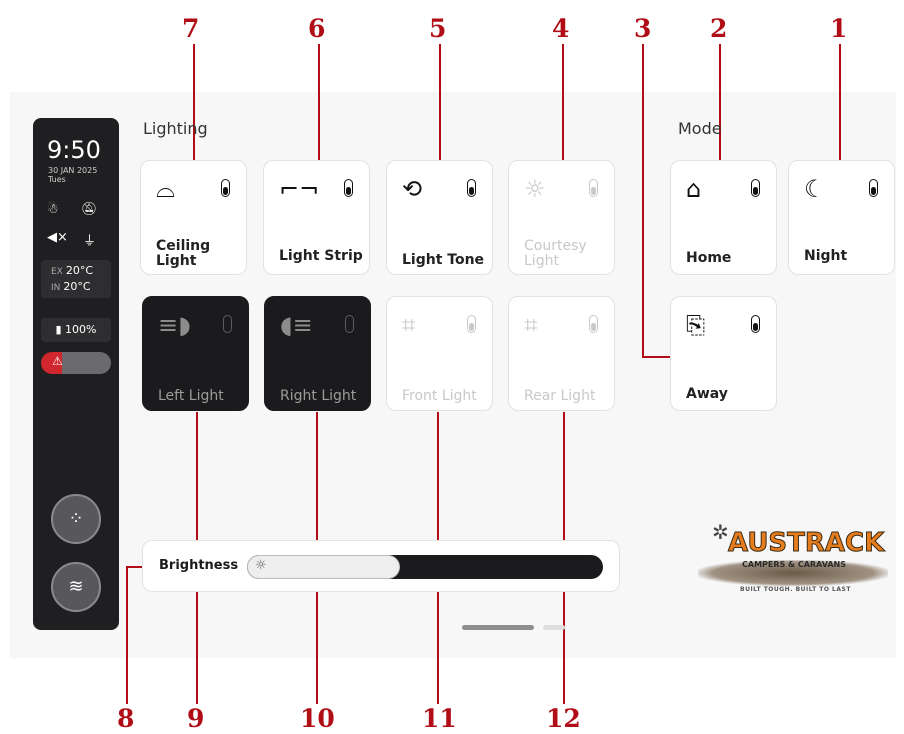 This screenshot has height=734, width=904. Describe the element at coordinates (321, 256) in the screenshot. I see `light-strip-label: Light Strip` at that location.